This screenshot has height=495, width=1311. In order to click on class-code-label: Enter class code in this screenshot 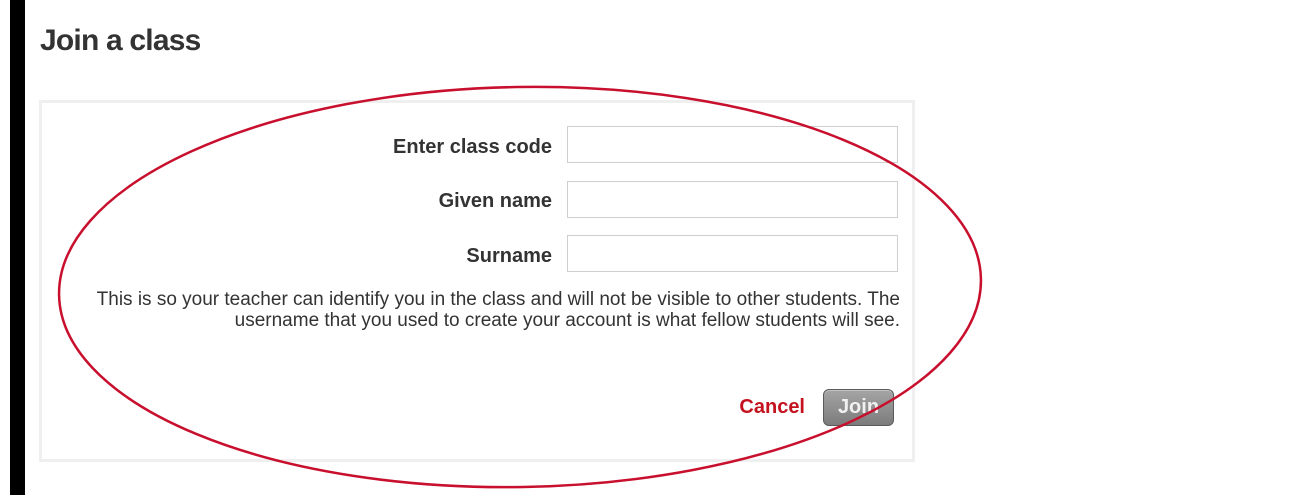, I will do `click(472, 147)`.